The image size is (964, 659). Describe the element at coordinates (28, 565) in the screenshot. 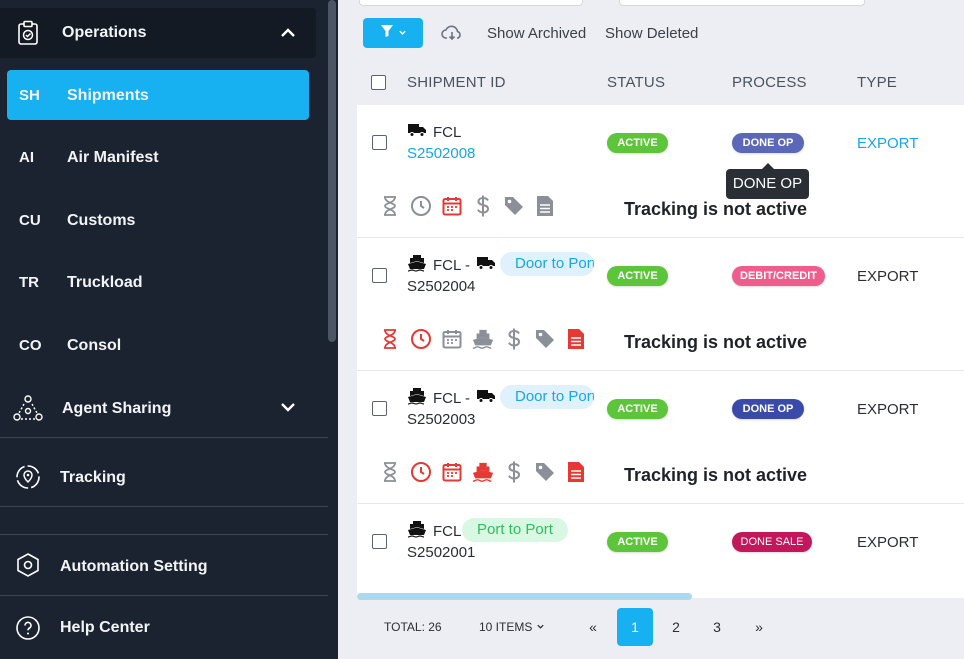

I see `hexagon-settings-icon` at that location.